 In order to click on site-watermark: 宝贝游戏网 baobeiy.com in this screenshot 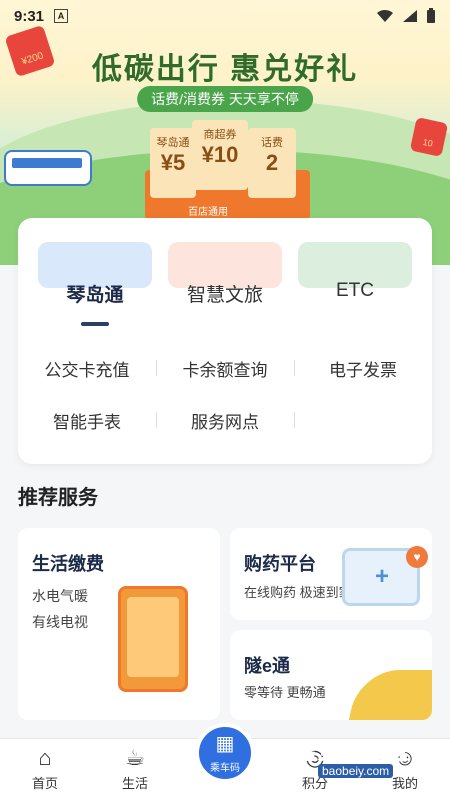, I will do `click(351, 758)`.